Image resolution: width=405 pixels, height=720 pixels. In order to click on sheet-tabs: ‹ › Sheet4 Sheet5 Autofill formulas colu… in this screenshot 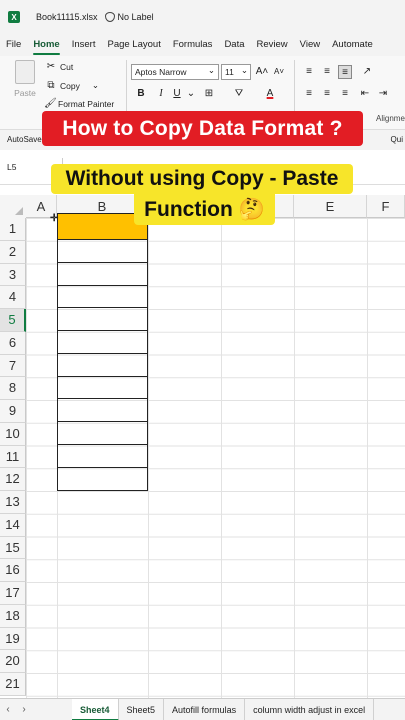, I will do `click(202, 709)`.